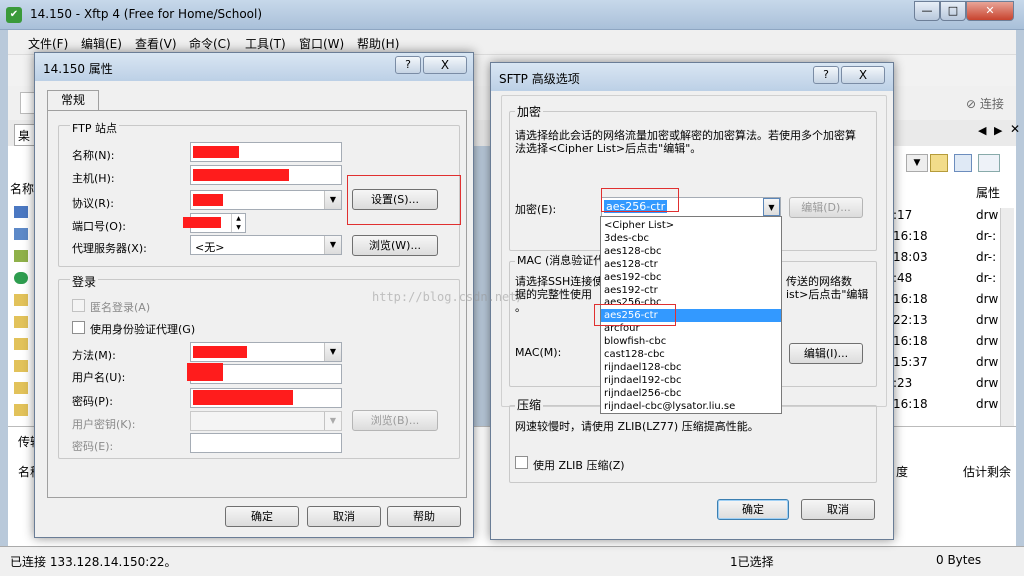  What do you see at coordinates (48, 43) in the screenshot?
I see `menu-file: 文件(F)` at bounding box center [48, 43].